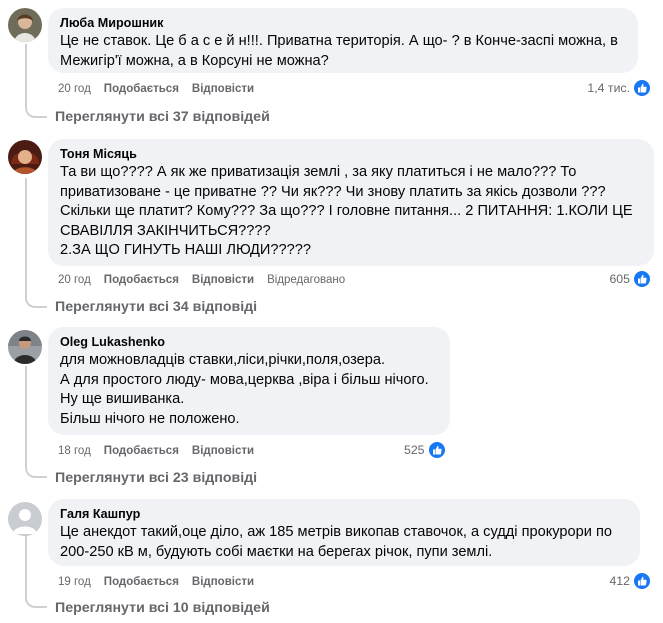  I want to click on comment-actions: 19 год Подобається Відповісти, so click(162, 582).